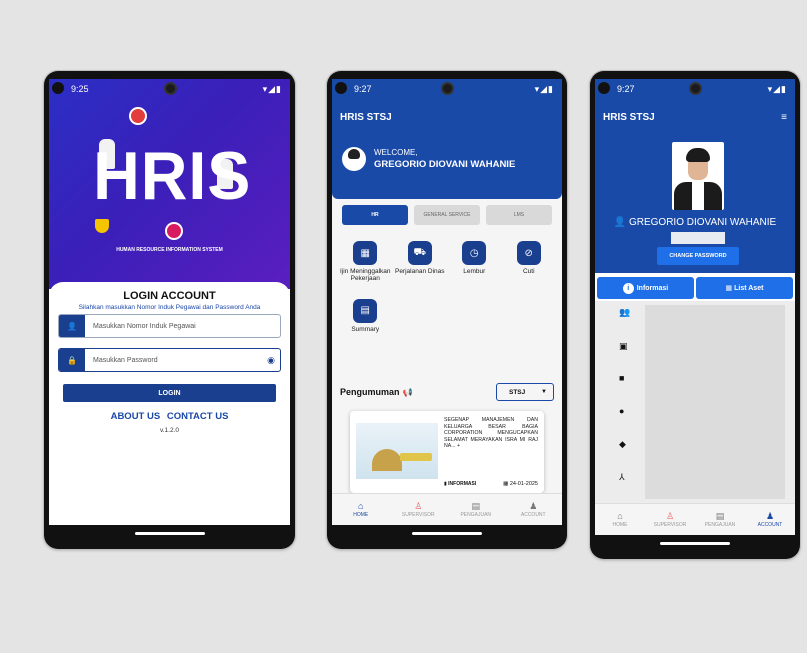  I want to click on announcement-filter-select: STSJ ▼, so click(525, 392).